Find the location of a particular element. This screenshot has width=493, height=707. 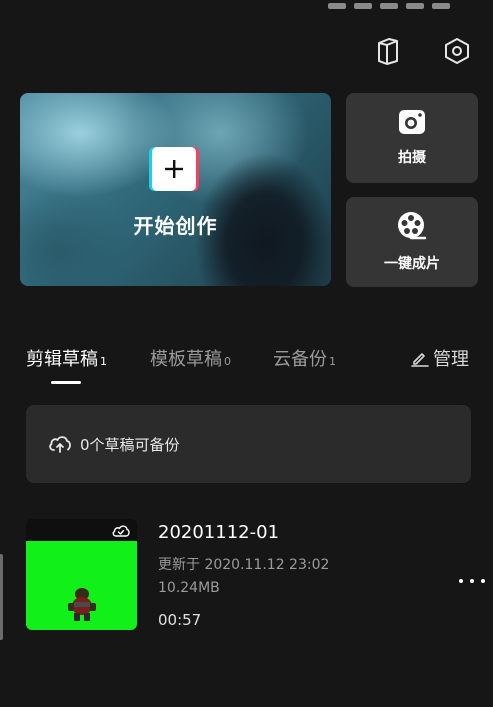

tab-label: 剪辑草稿 is located at coordinates (62, 359).